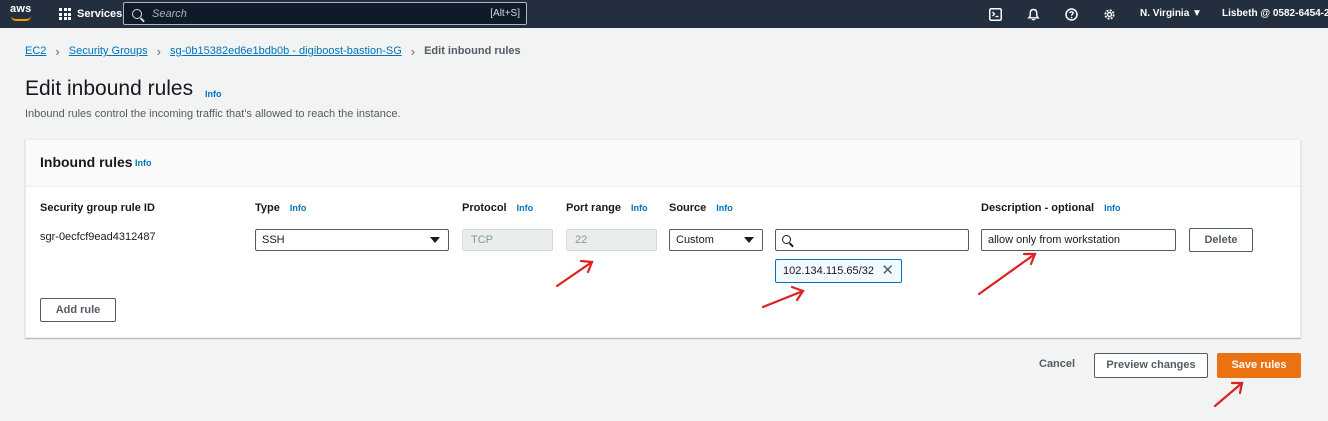 This screenshot has width=1328, height=421. Describe the element at coordinates (1071, 14) in the screenshot. I see `help-icon` at that location.